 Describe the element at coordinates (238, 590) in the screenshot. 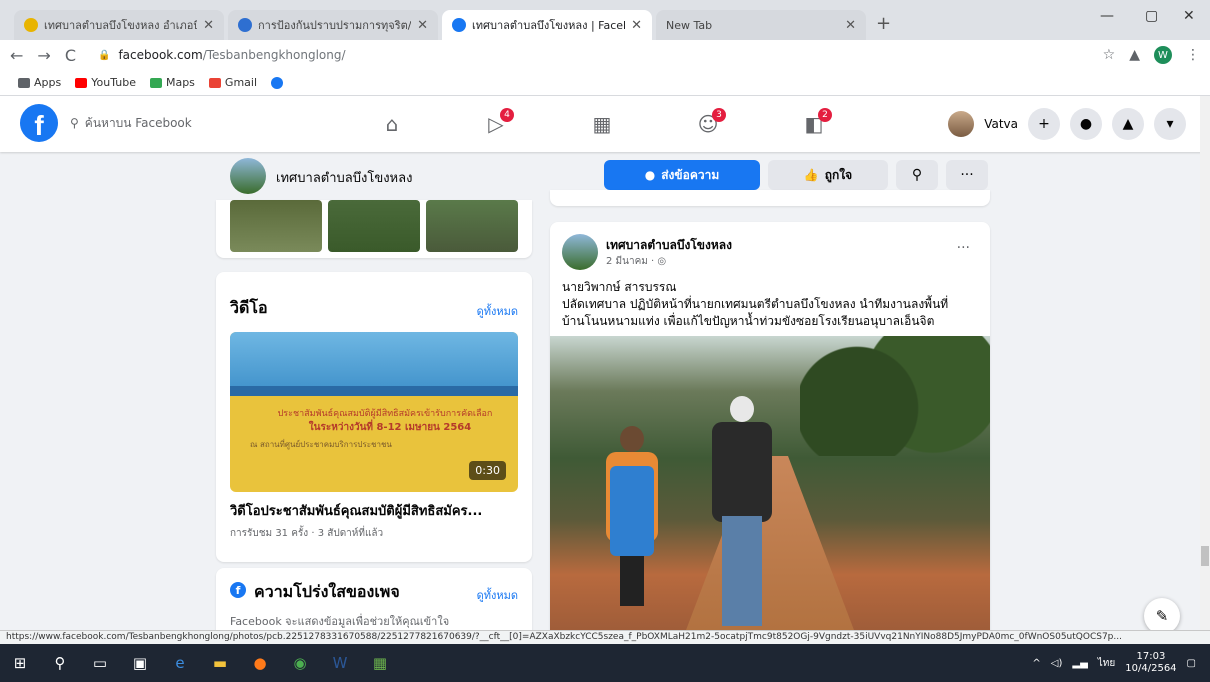

I see `info-icon: f` at that location.